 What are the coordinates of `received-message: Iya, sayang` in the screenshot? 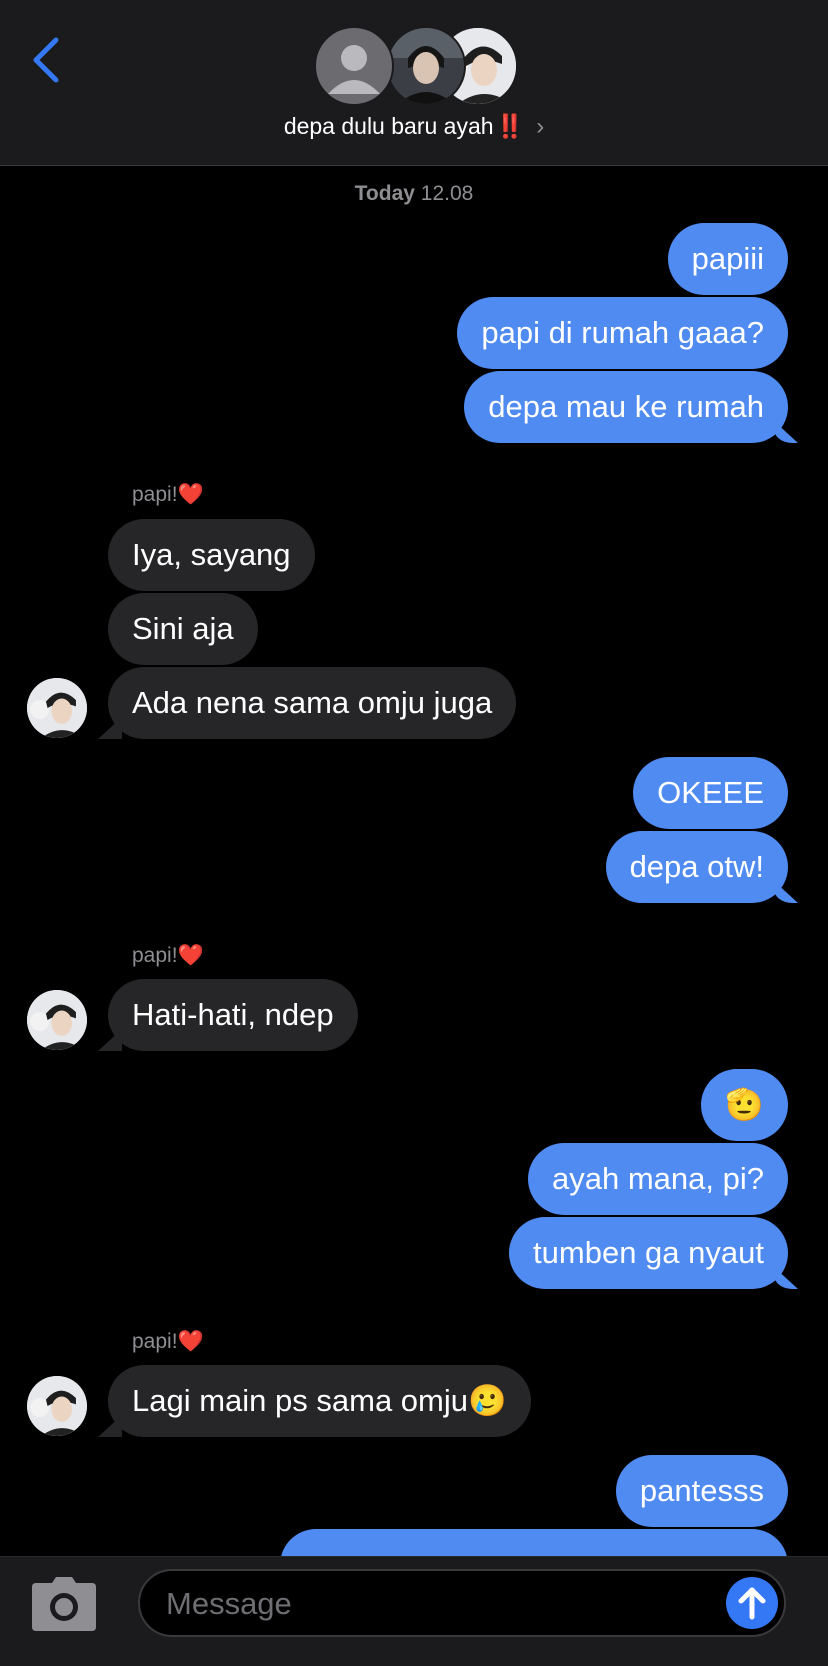 It's located at (211, 555).